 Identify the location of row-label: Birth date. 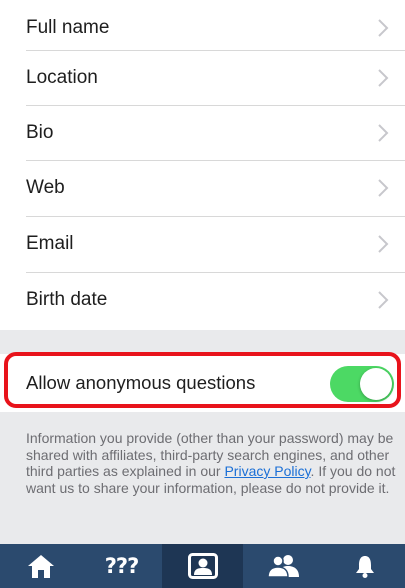
(67, 299).